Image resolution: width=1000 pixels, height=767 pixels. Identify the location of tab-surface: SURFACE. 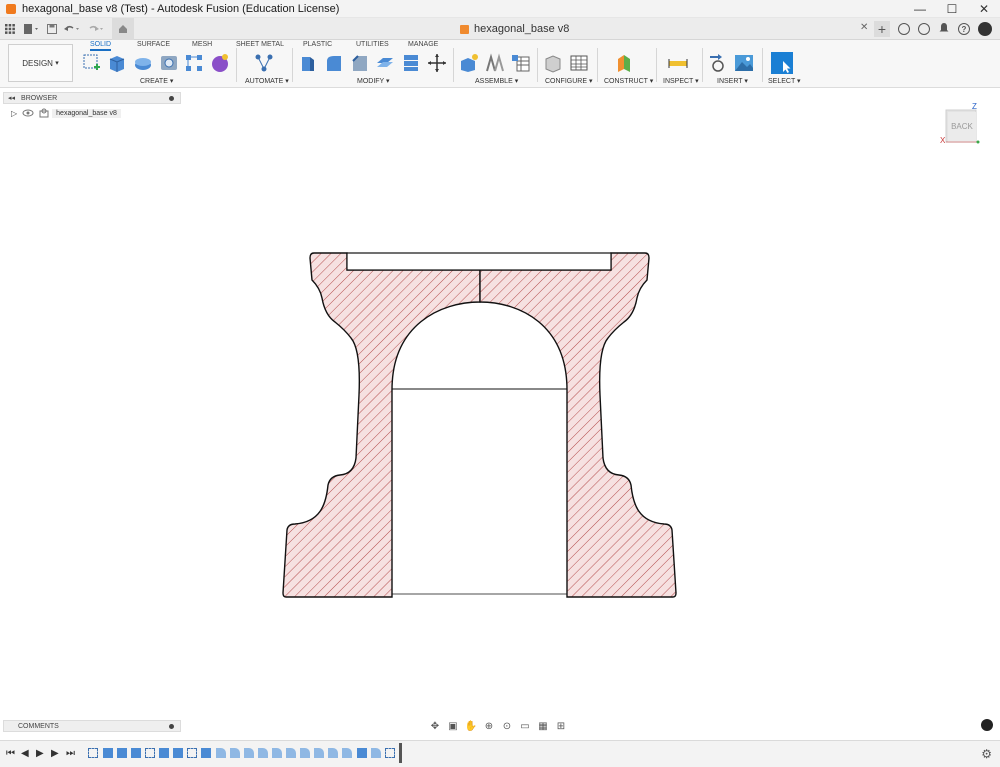
(153, 44).